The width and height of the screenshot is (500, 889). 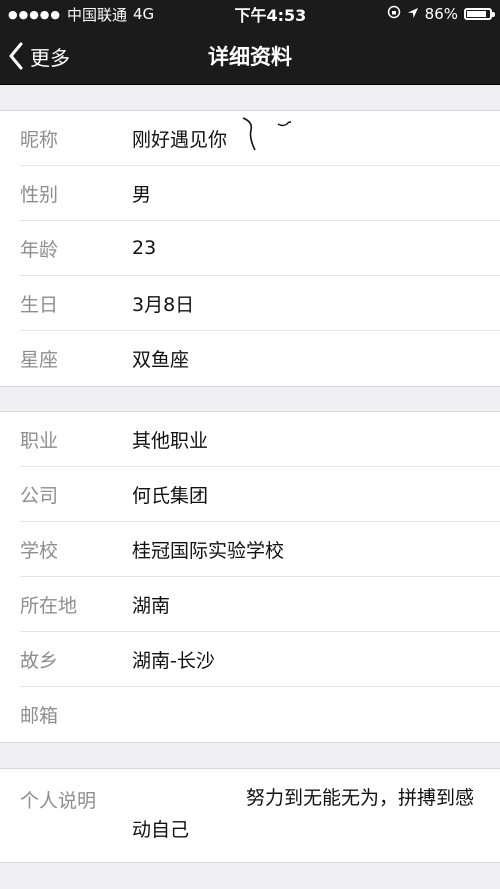 I want to click on row-nickname: 昵称 刚好遇见你, so click(x=260, y=138).